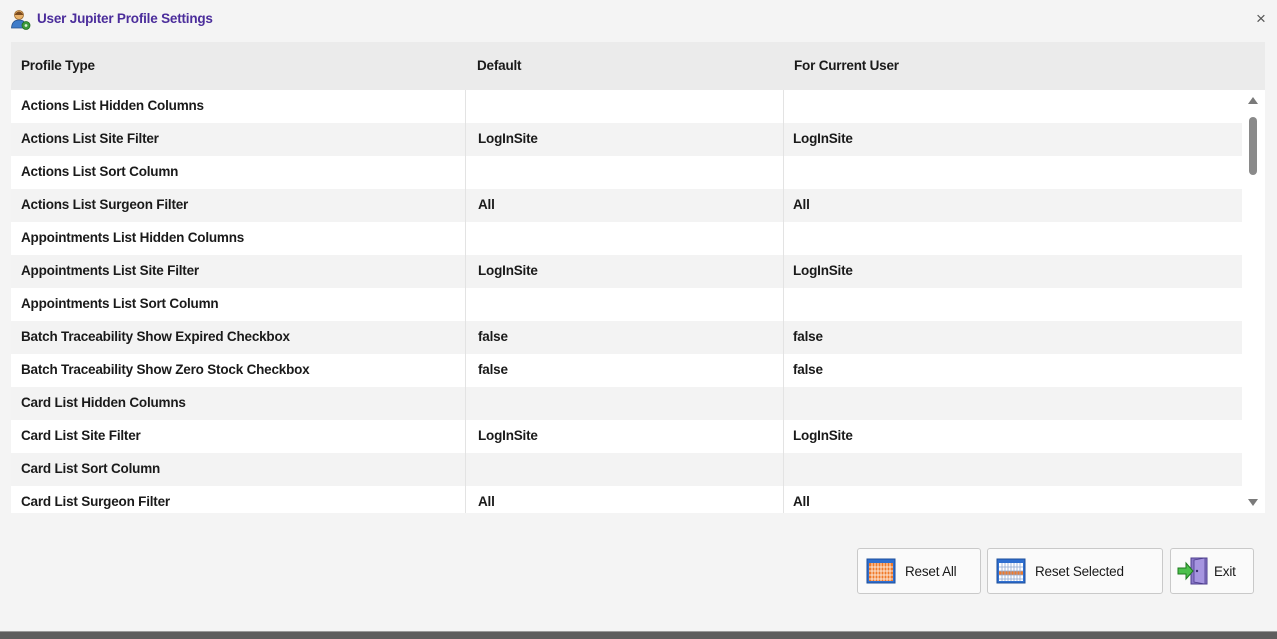 The image size is (1277, 639). What do you see at coordinates (100, 171) in the screenshot?
I see `profile-type-cell: Actions List Sort Column` at bounding box center [100, 171].